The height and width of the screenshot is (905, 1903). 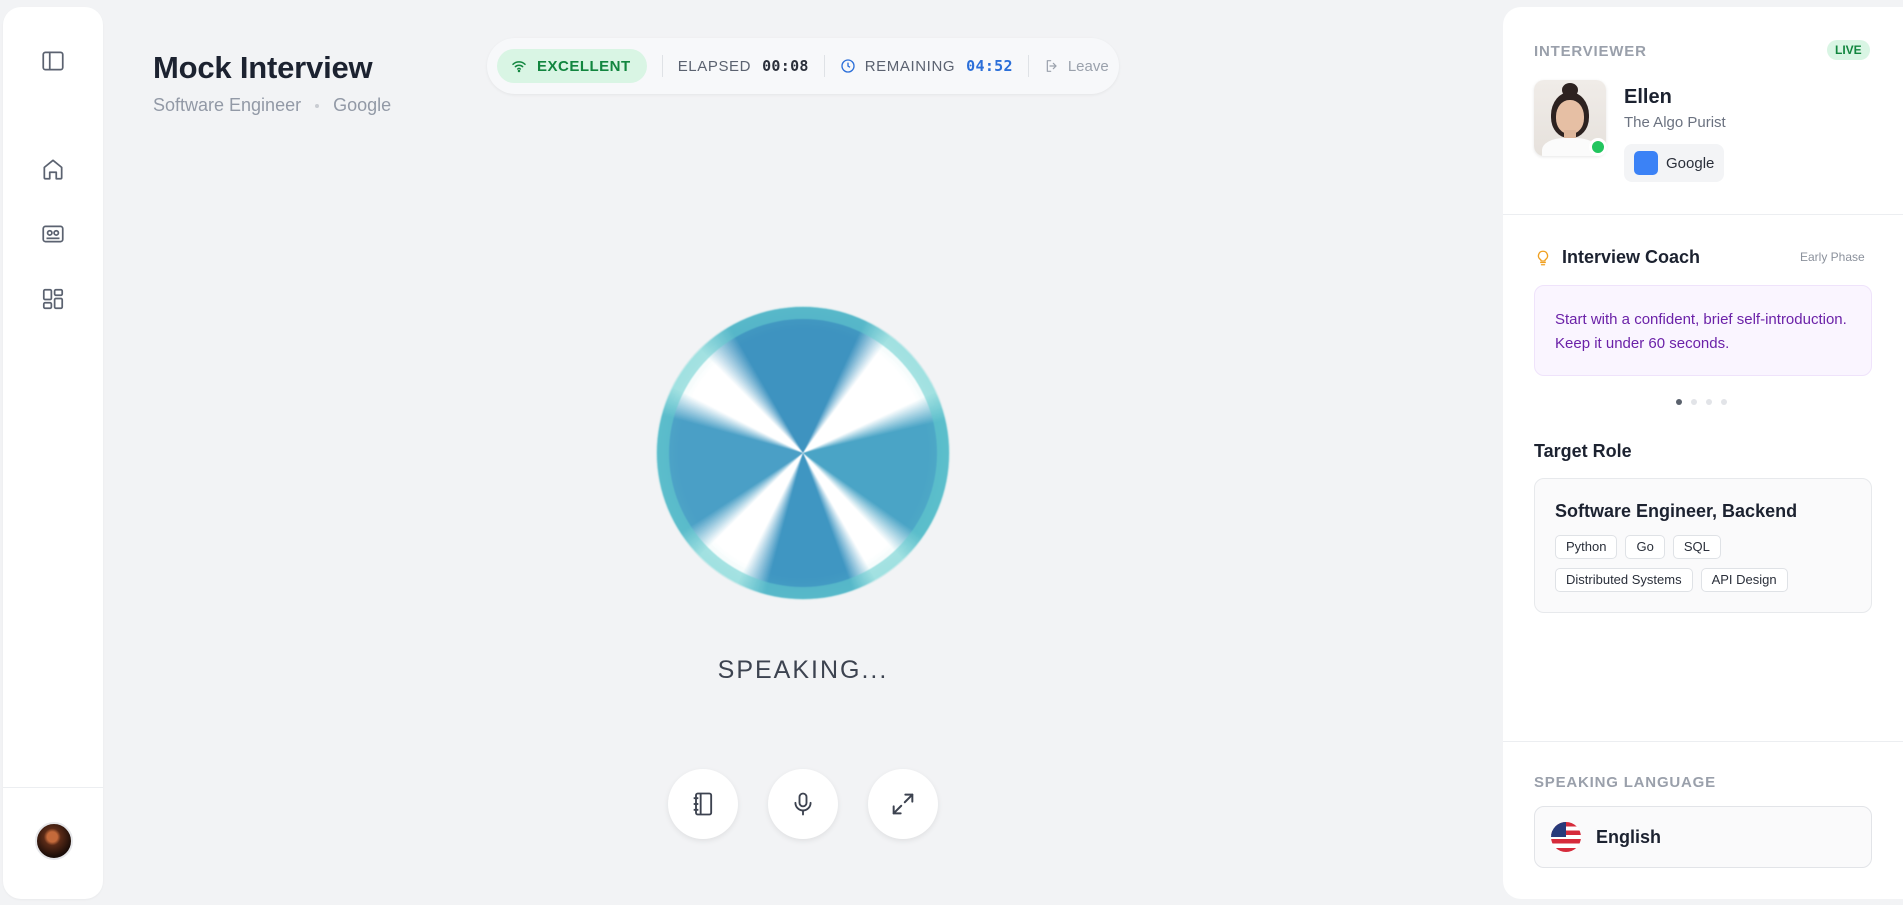 What do you see at coordinates (227, 105) in the screenshot?
I see `subtitle-role: Software Engineer` at bounding box center [227, 105].